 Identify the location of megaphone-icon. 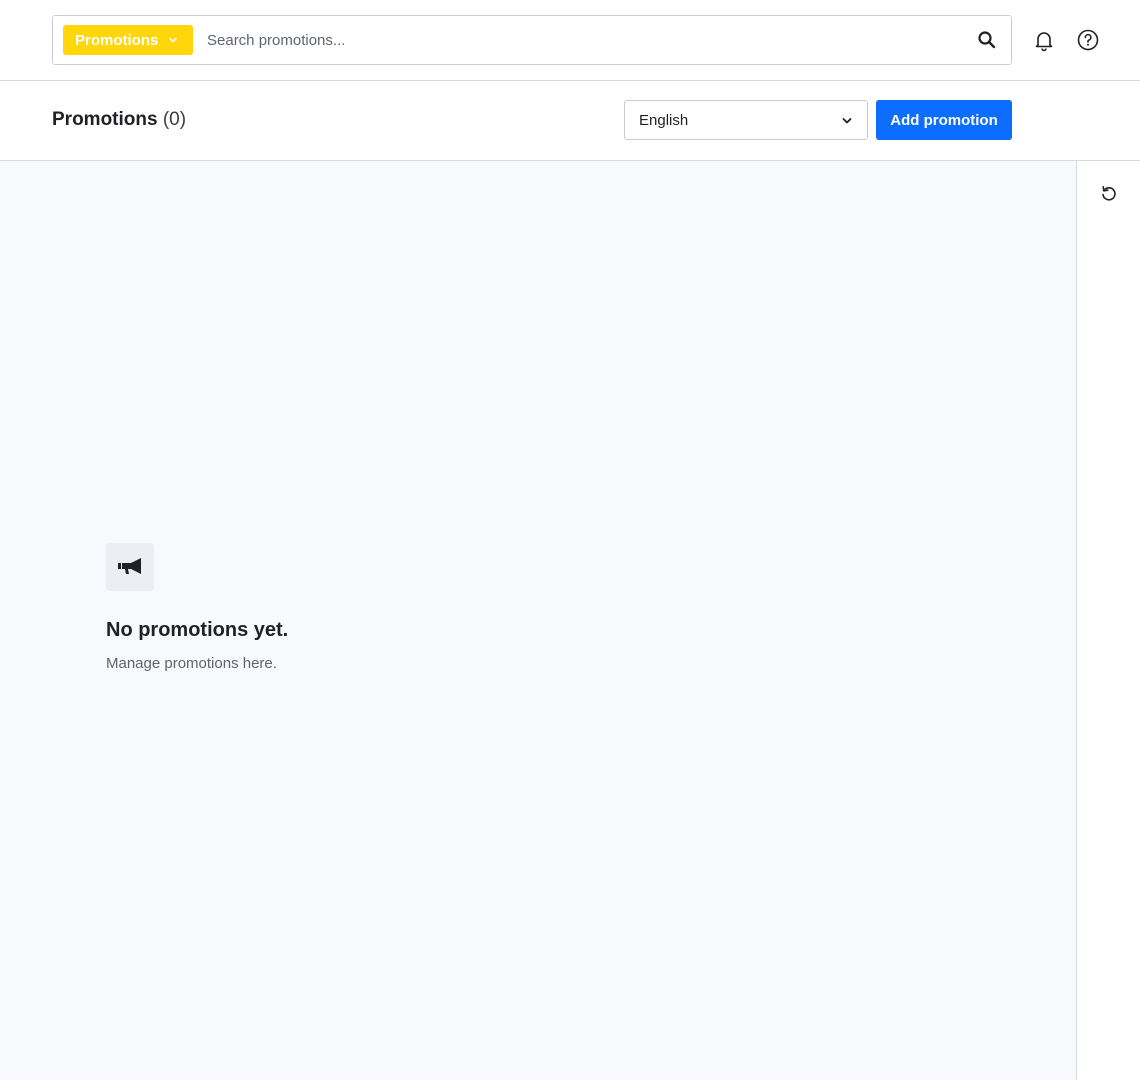
(129, 566).